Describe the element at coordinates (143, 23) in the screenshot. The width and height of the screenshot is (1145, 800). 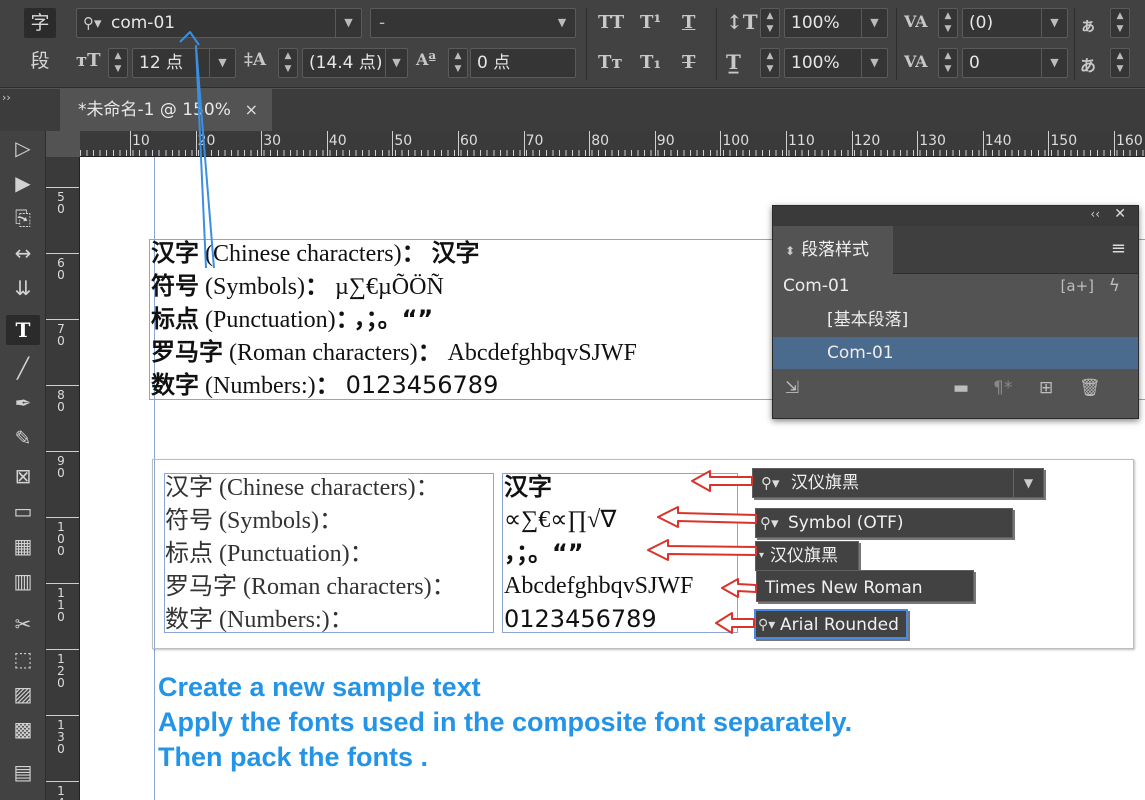
I see `font-family-value: com-01` at that location.